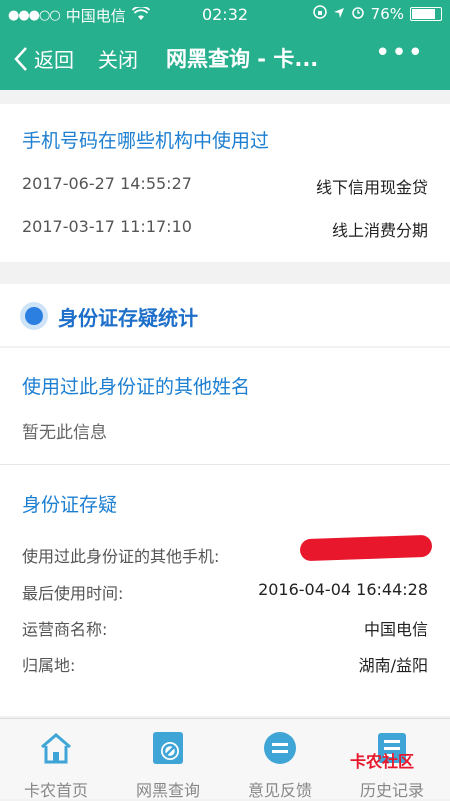 The height and width of the screenshot is (801, 450). I want to click on field-value: 中国电信, so click(395, 629).